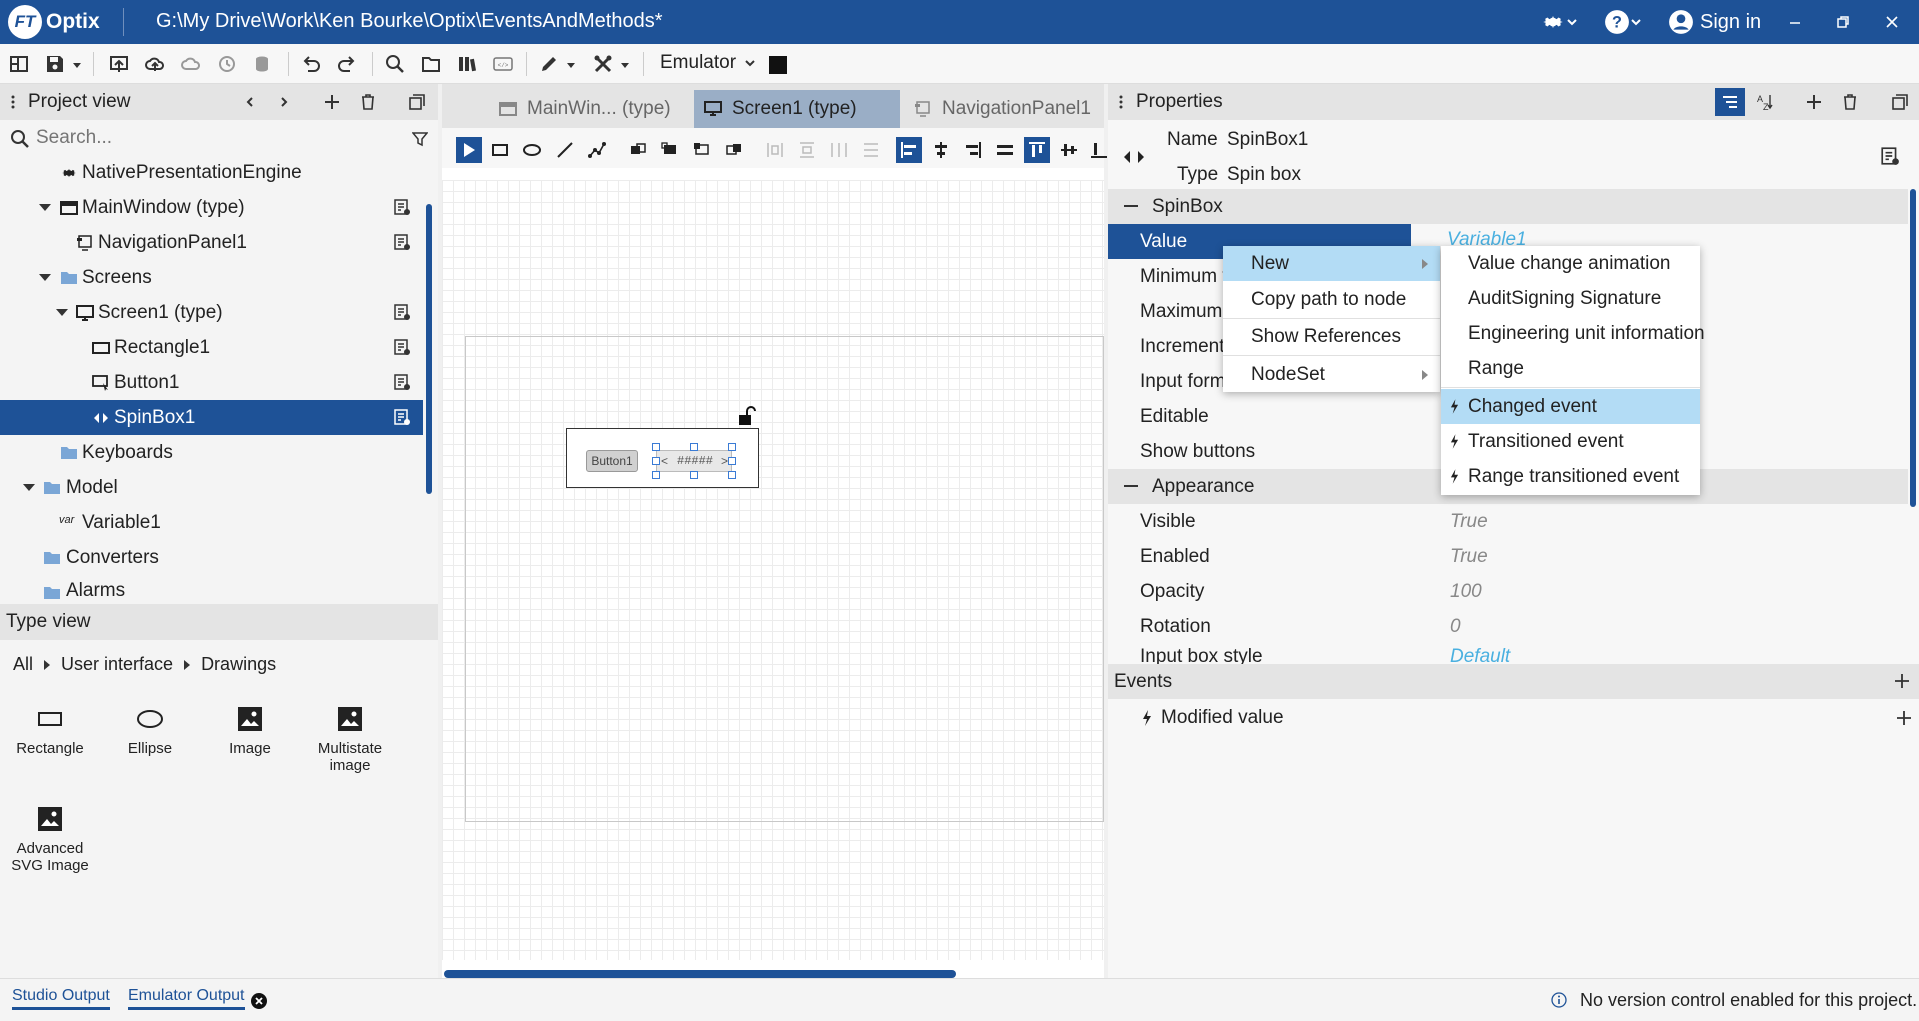  I want to click on submenu-item-auditsigning-signature: AuditSigning Signature, so click(1570, 298).